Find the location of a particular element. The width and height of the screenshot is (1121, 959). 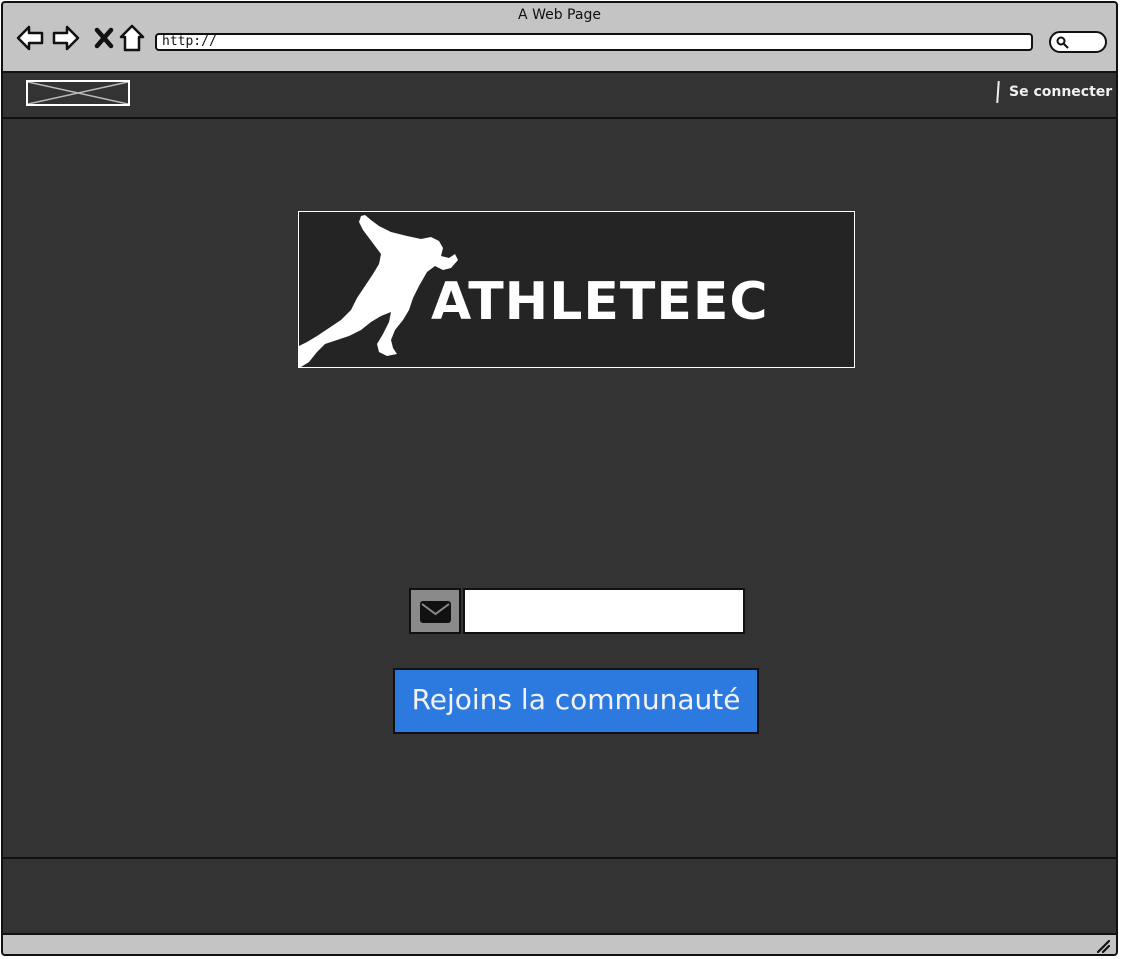

url-bar: http:// is located at coordinates (594, 42).